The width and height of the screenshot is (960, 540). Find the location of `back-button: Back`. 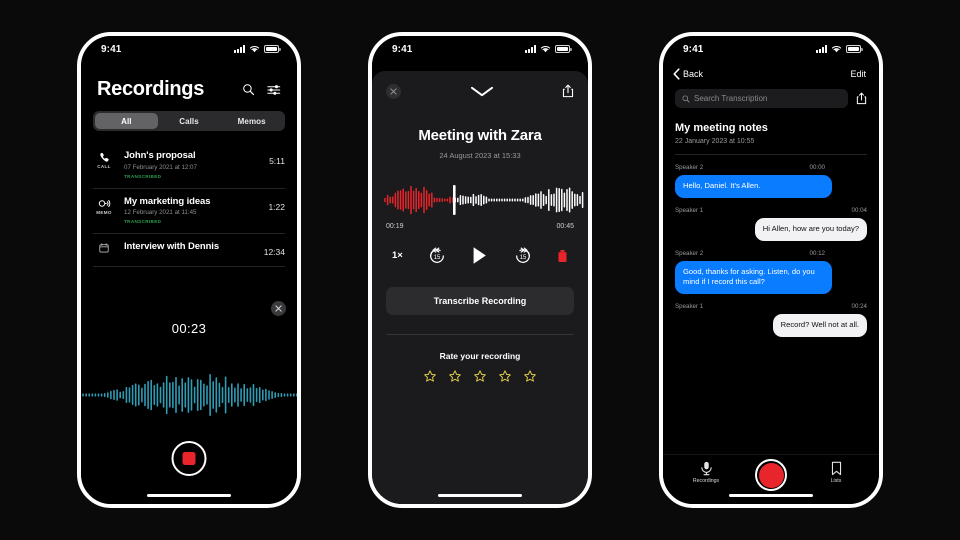

back-button: Back is located at coordinates (688, 73).